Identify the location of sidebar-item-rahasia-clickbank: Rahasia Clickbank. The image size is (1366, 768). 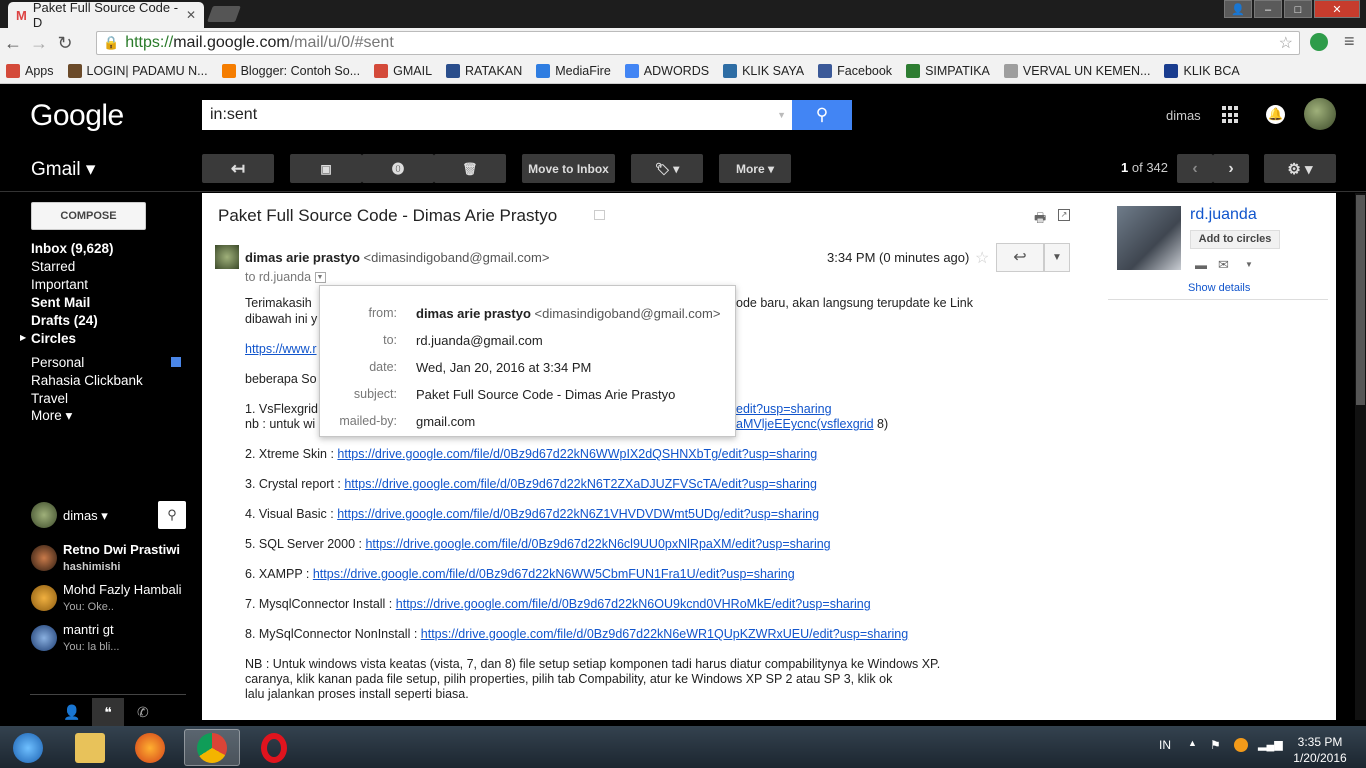
(87, 380).